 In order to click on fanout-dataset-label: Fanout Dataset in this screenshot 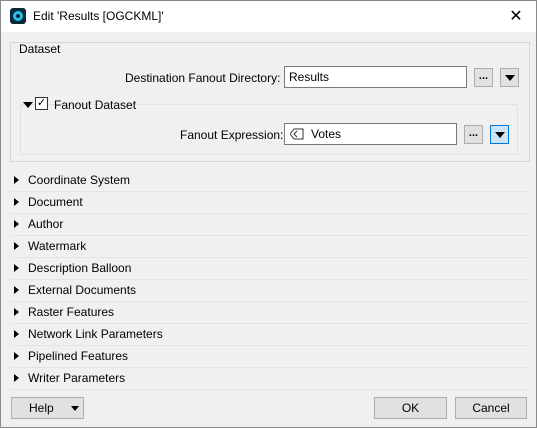, I will do `click(95, 105)`.